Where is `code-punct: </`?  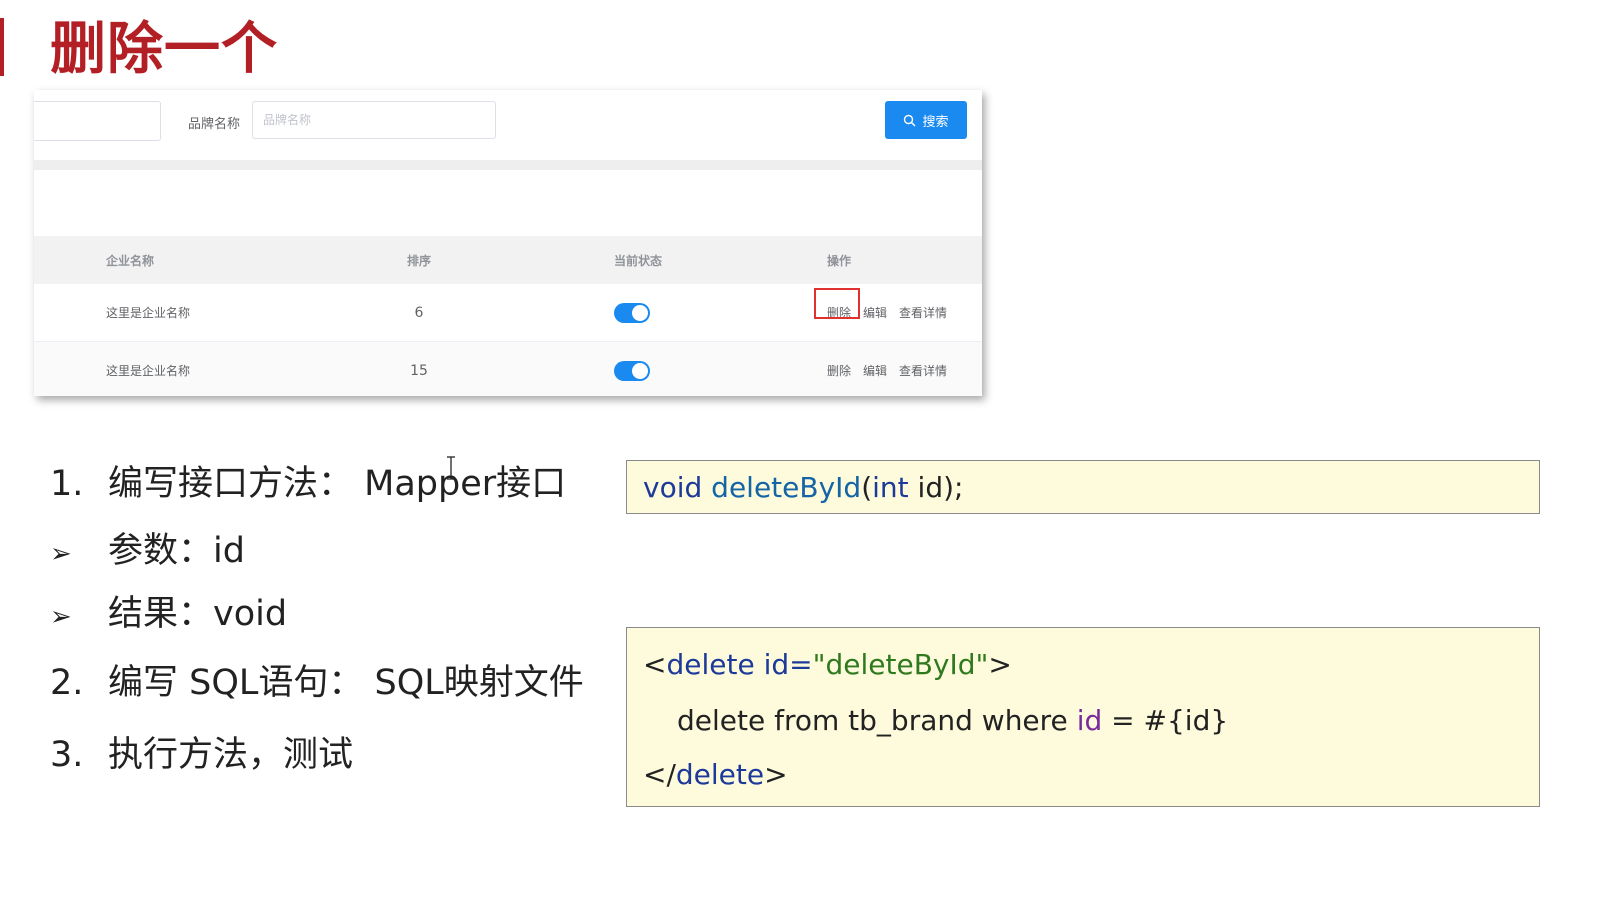
code-punct: </ is located at coordinates (659, 774).